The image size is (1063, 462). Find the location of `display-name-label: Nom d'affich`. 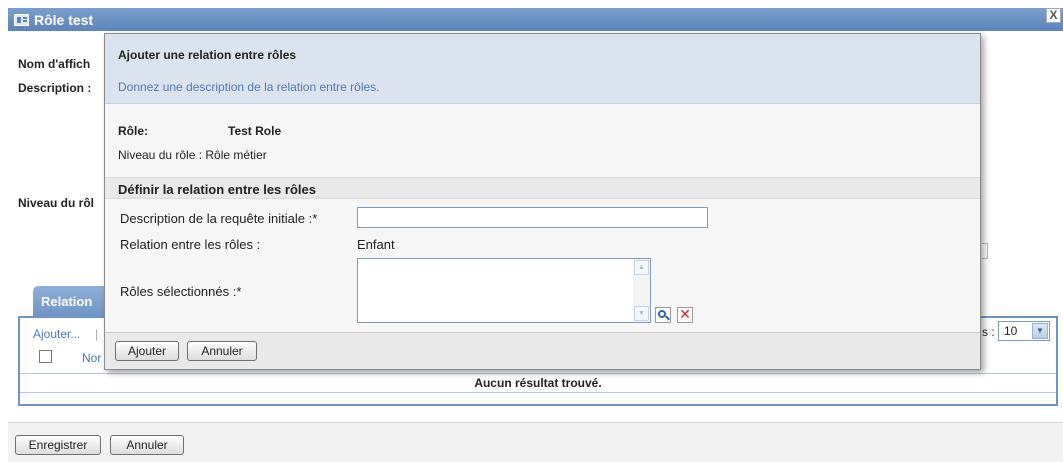

display-name-label: Nom d'affich is located at coordinates (54, 64).